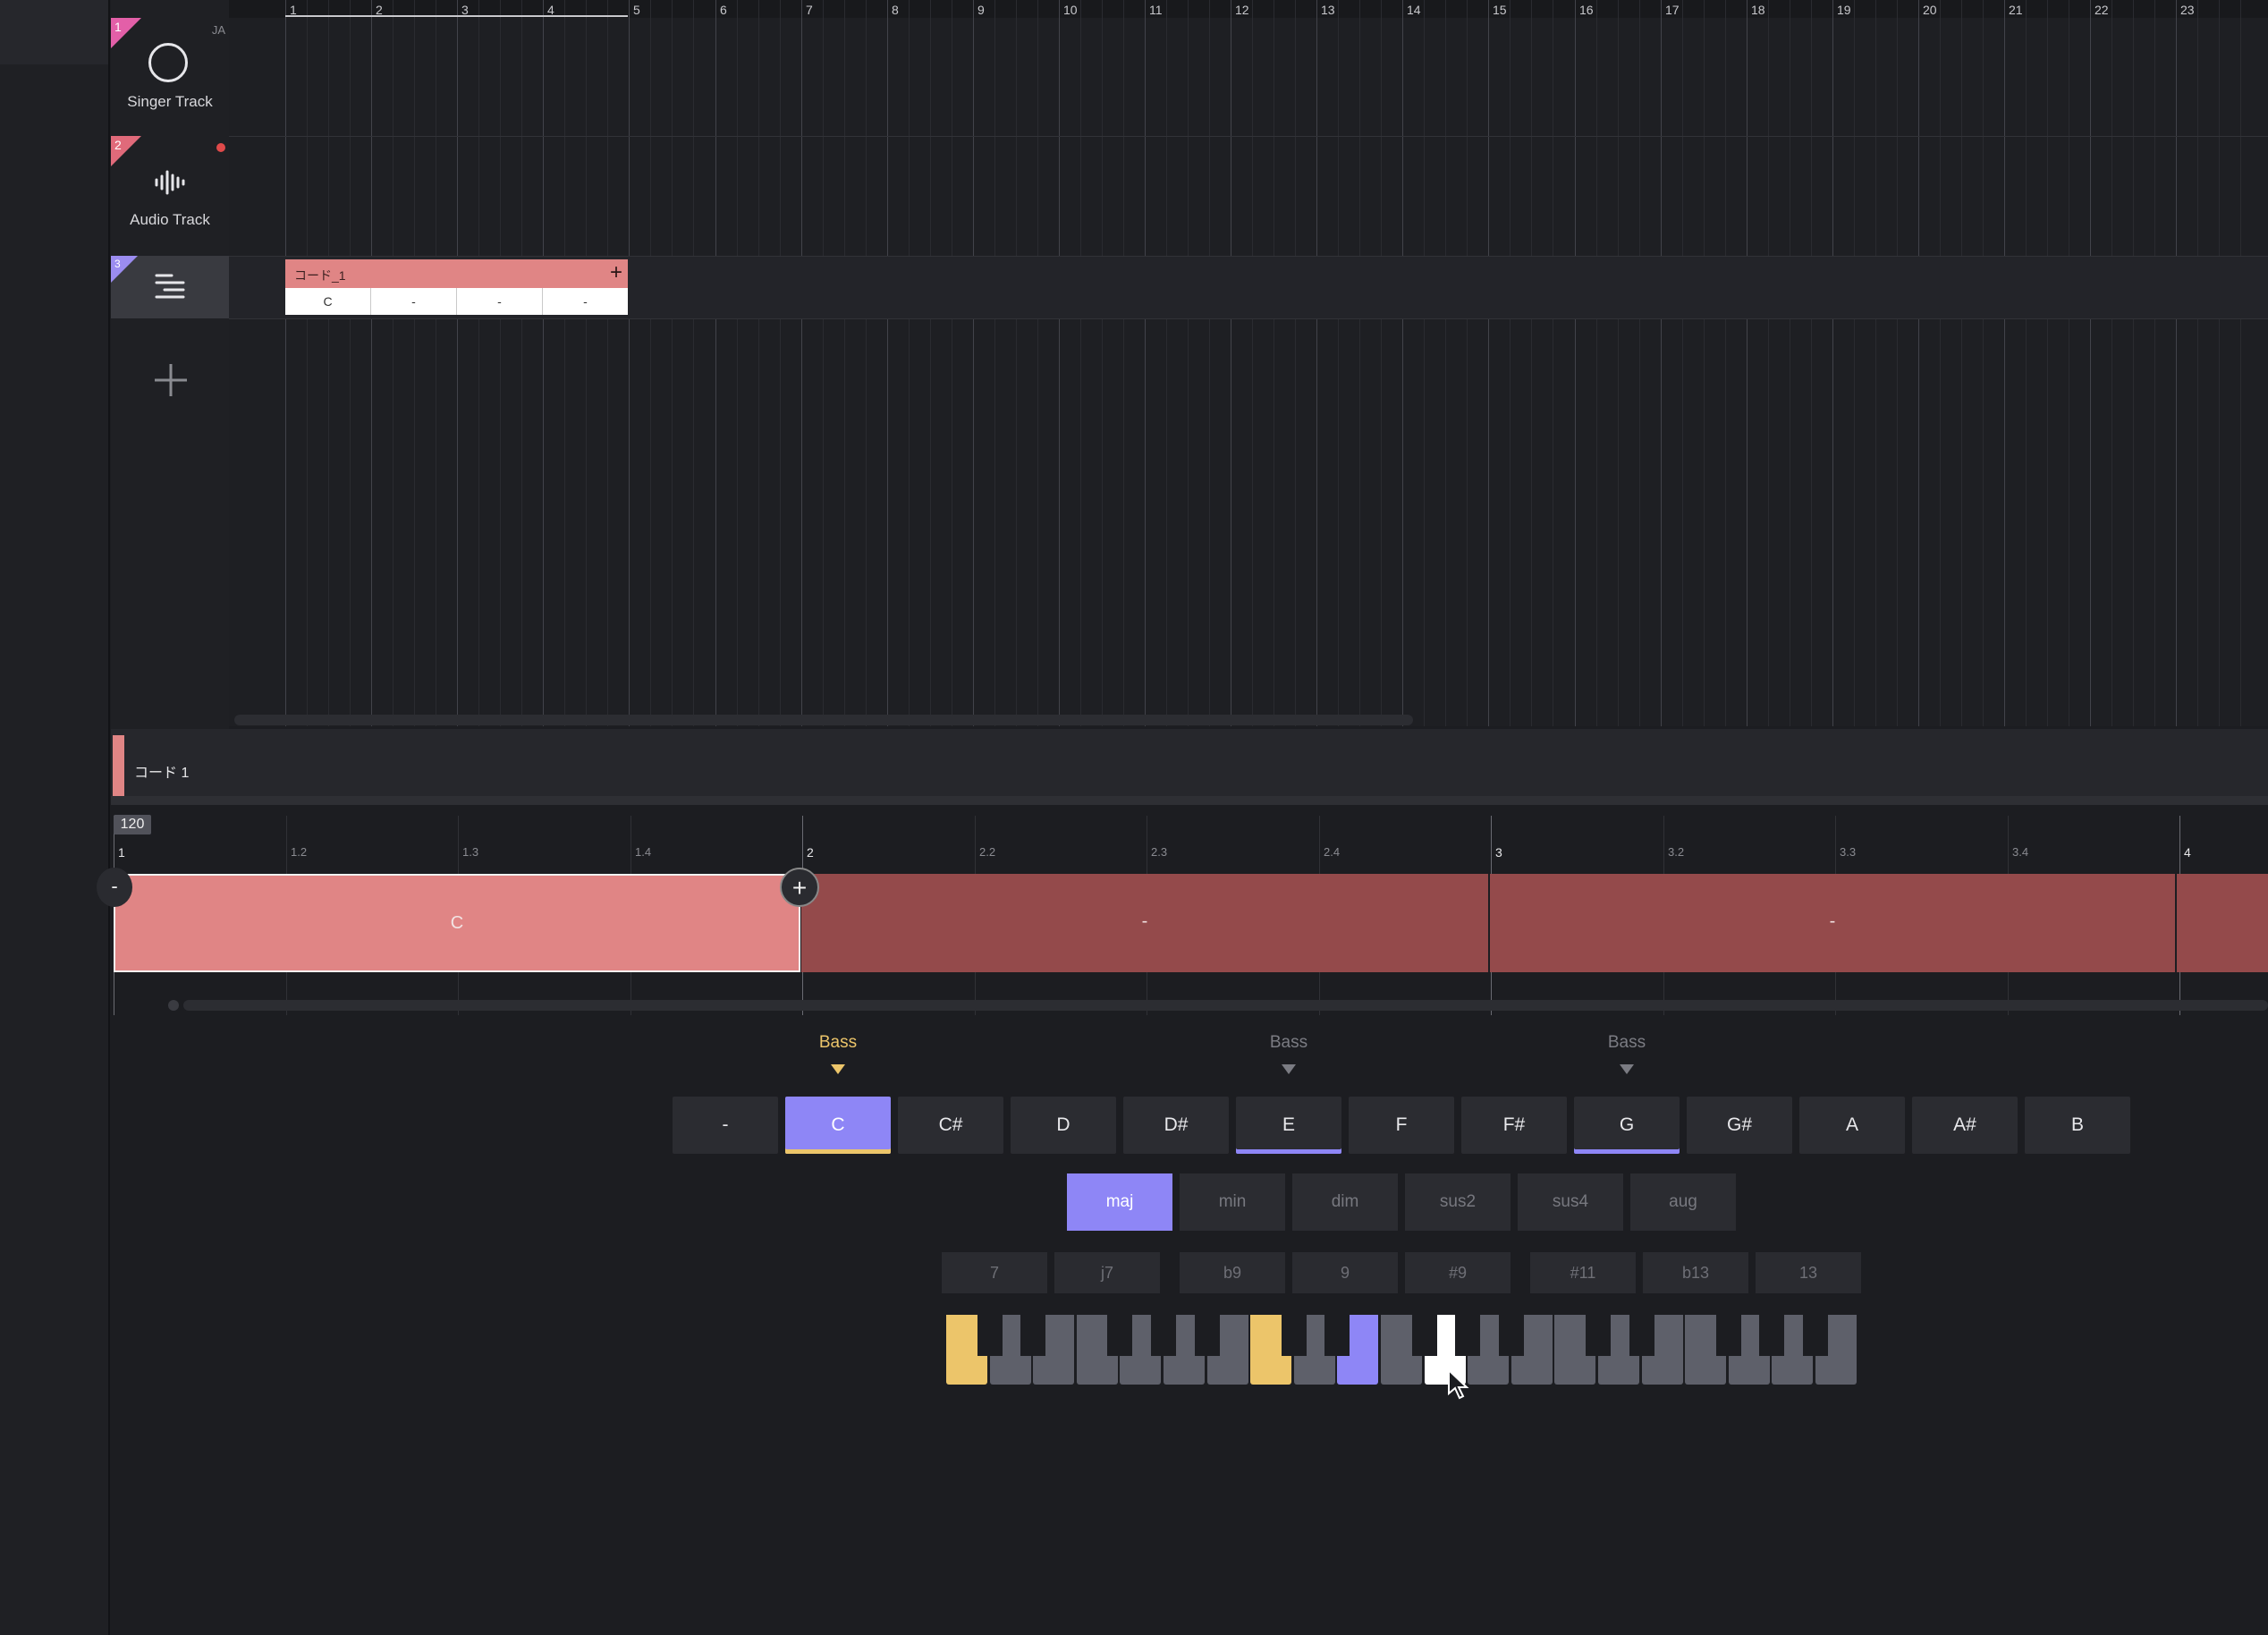  Describe the element at coordinates (54, 32) in the screenshot. I see `left-strip-tab` at that location.